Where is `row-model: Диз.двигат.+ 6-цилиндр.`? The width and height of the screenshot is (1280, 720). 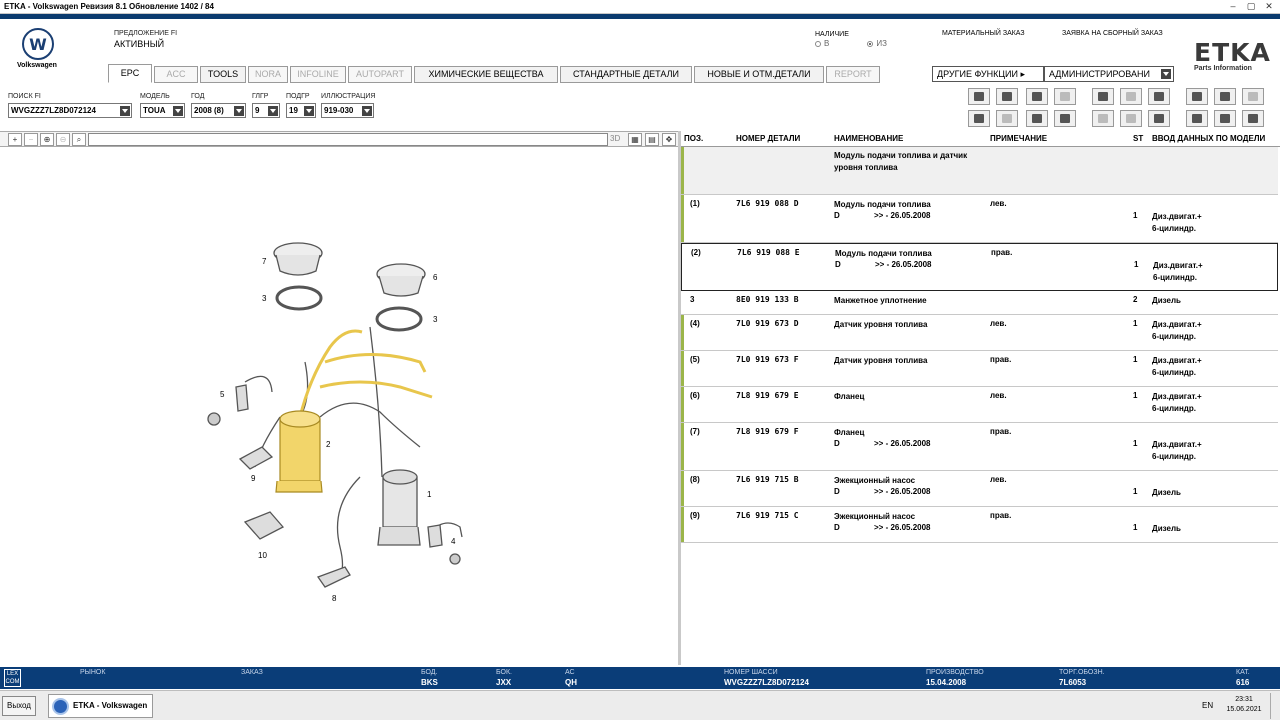 row-model: Диз.двигат.+ 6-цилиндр. is located at coordinates (1177, 451).